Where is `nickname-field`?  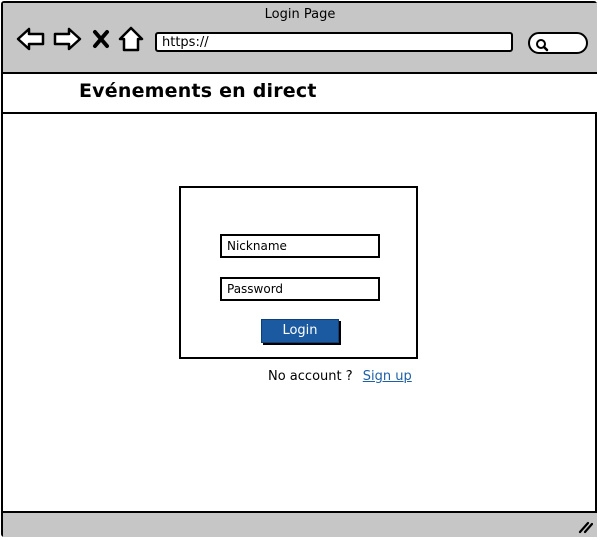 nickname-field is located at coordinates (300, 246).